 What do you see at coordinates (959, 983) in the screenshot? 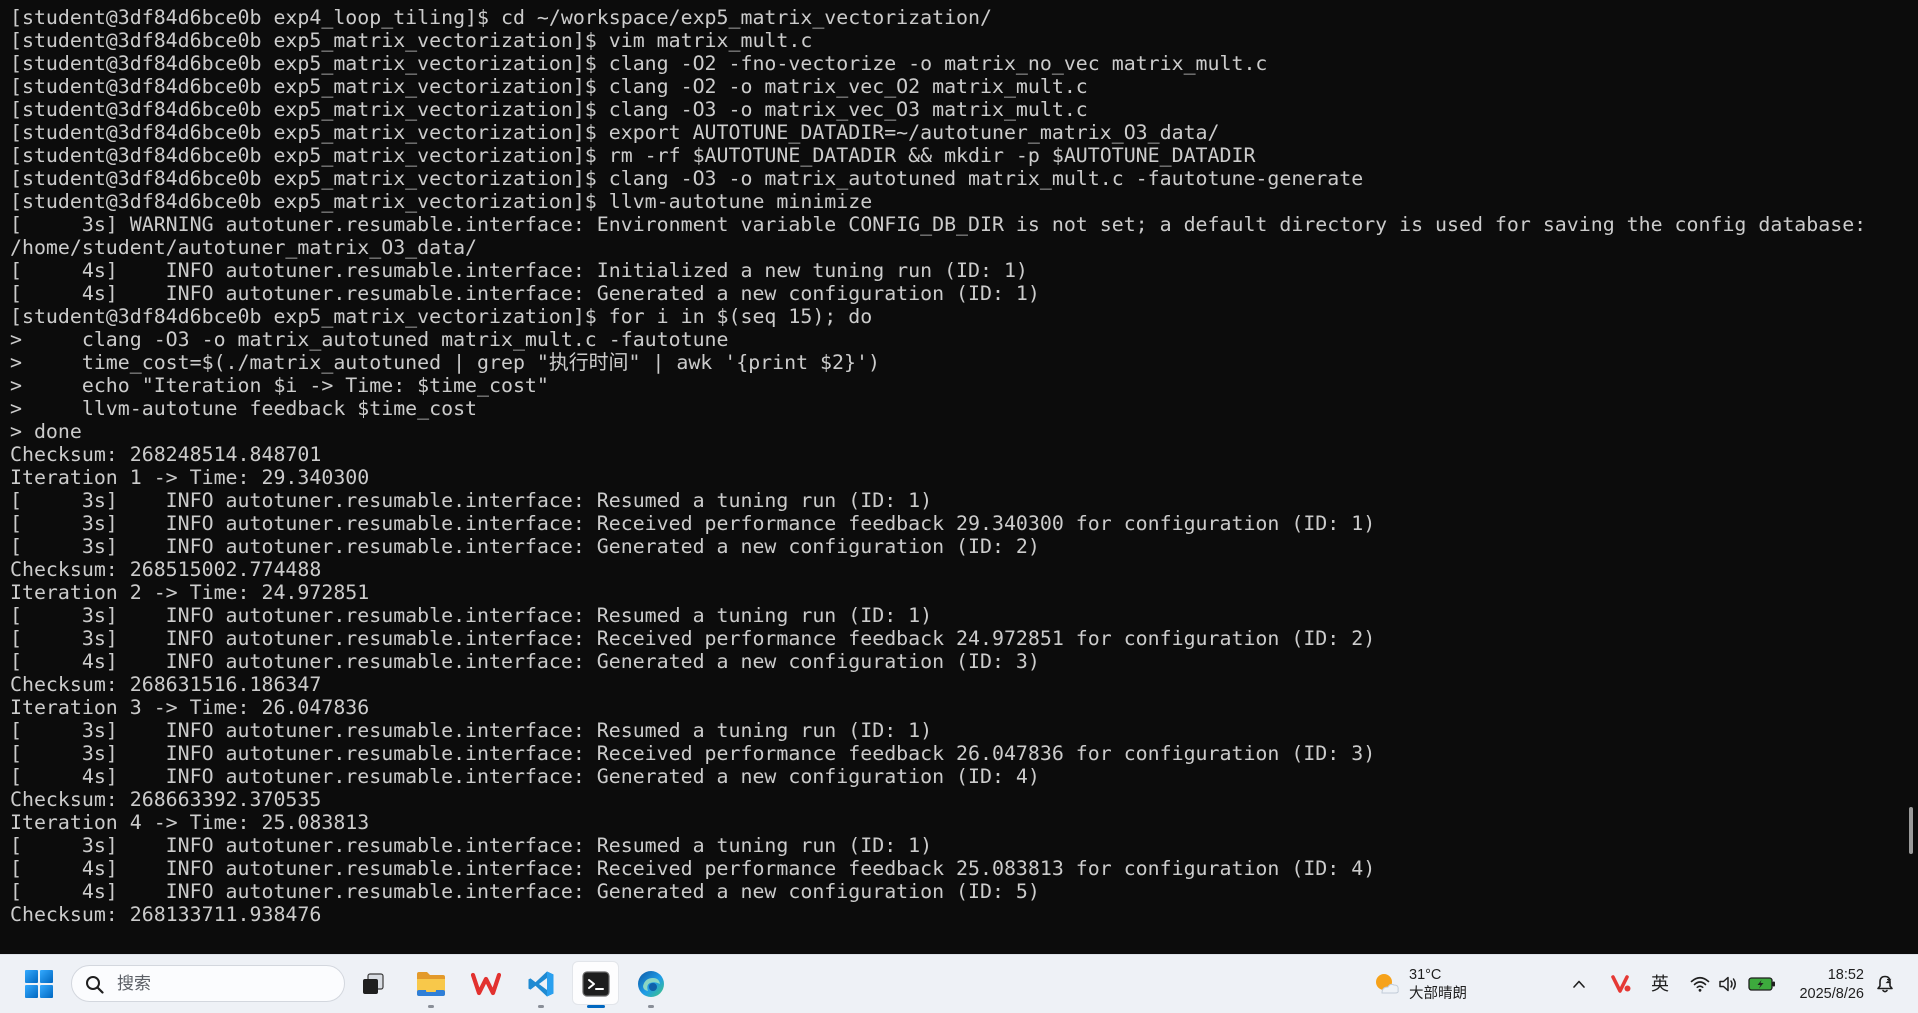
I see `taskbar: 搜索 31°C 大部晴朗 英 18:52 2025/8/26` at bounding box center [959, 983].